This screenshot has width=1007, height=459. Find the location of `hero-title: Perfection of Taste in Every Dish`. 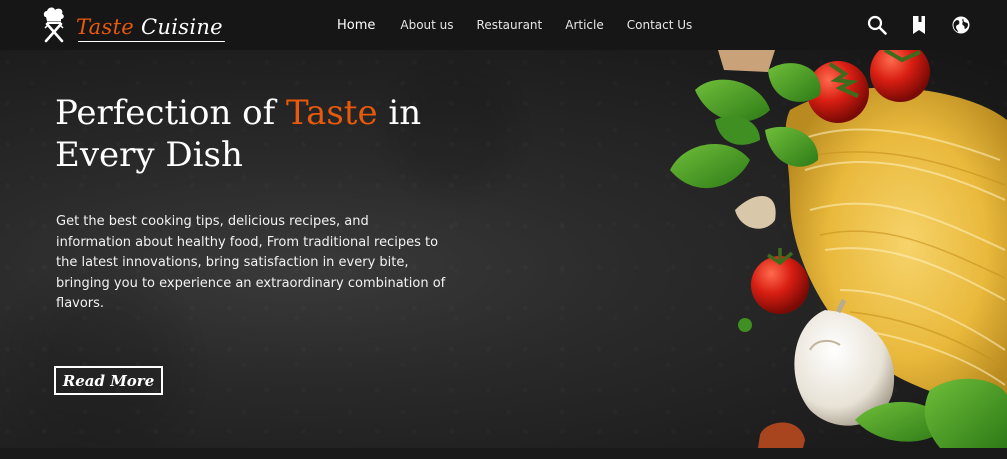

hero-title: Perfection of Taste in Every Dish is located at coordinates (265, 134).